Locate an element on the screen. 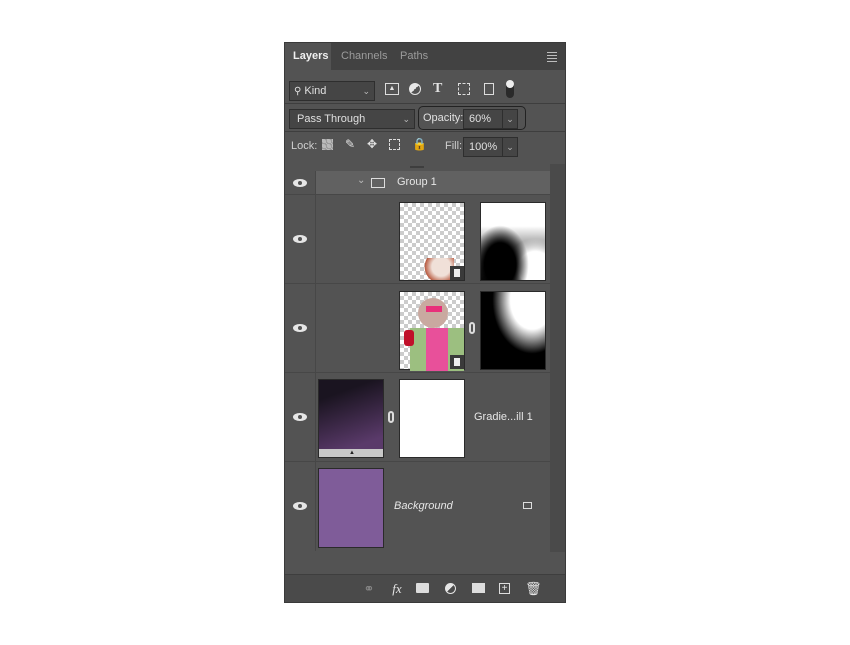 The width and height of the screenshot is (850, 645). layer-group-1: ⌄ Group 1 is located at coordinates (417, 183).